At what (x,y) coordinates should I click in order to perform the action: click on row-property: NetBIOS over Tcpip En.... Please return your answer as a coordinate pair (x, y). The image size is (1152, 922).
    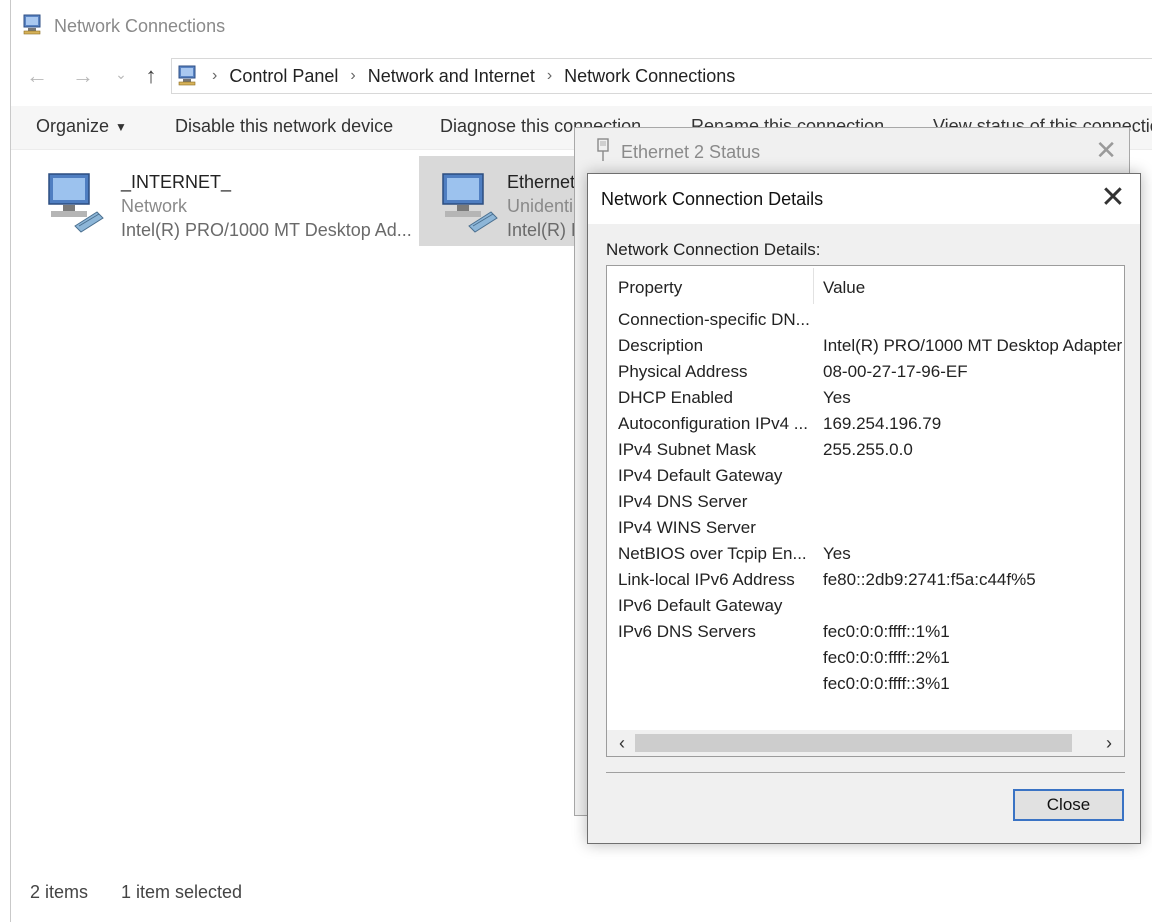
    Looking at the image, I should click on (712, 553).